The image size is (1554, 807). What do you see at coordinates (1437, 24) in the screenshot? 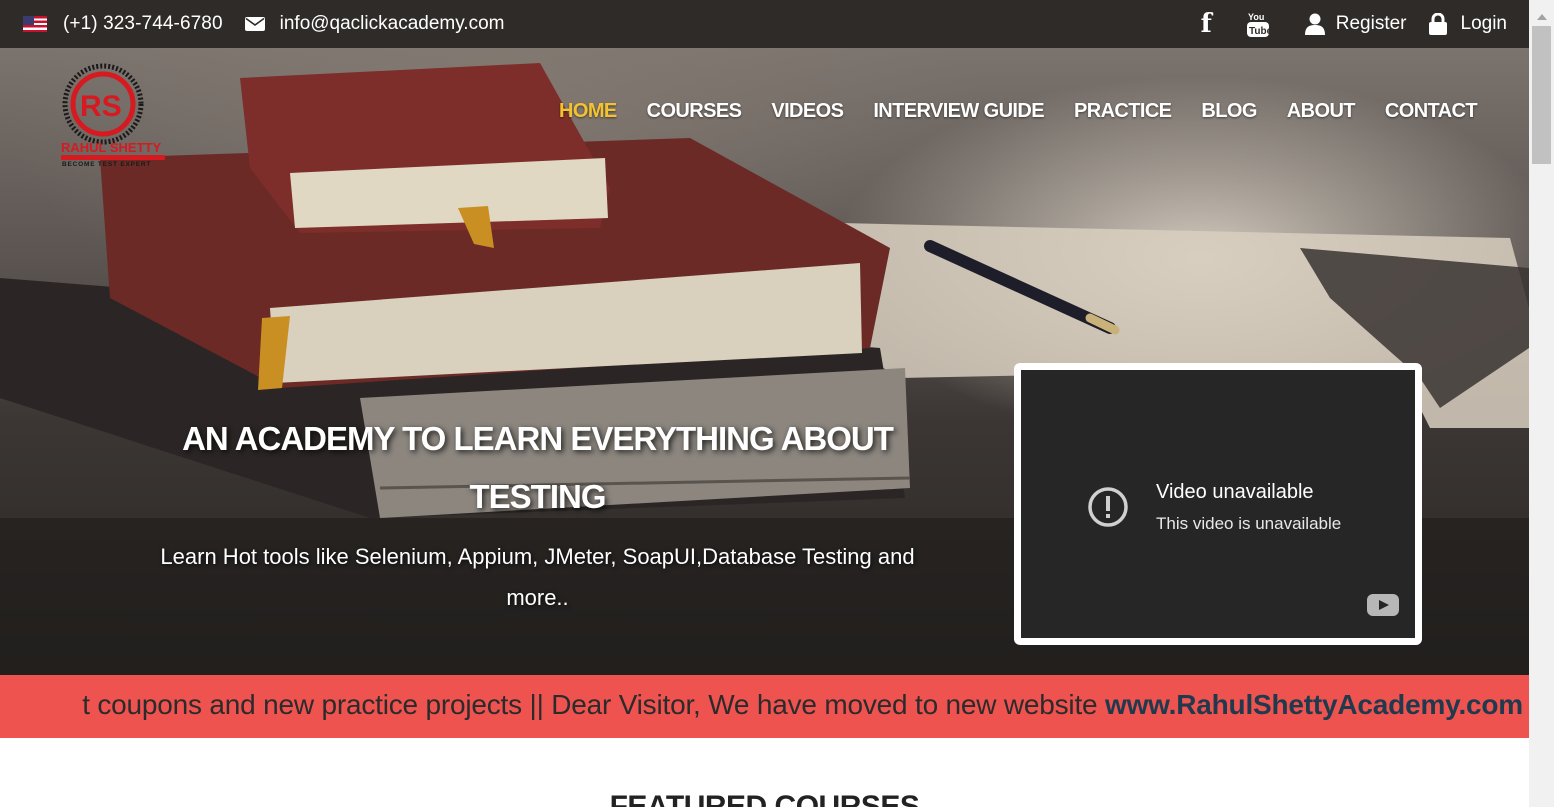
I see `lock-icon` at bounding box center [1437, 24].